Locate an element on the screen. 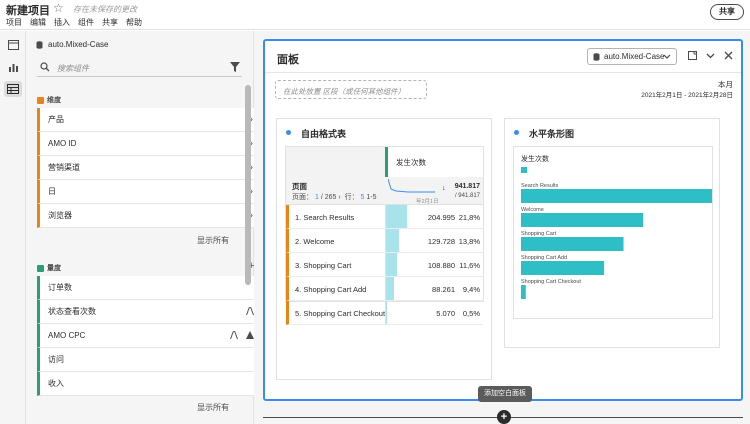 Image resolution: width=750 pixels, height=424 pixels. row-label: 3. Shopping Cart is located at coordinates (323, 265).